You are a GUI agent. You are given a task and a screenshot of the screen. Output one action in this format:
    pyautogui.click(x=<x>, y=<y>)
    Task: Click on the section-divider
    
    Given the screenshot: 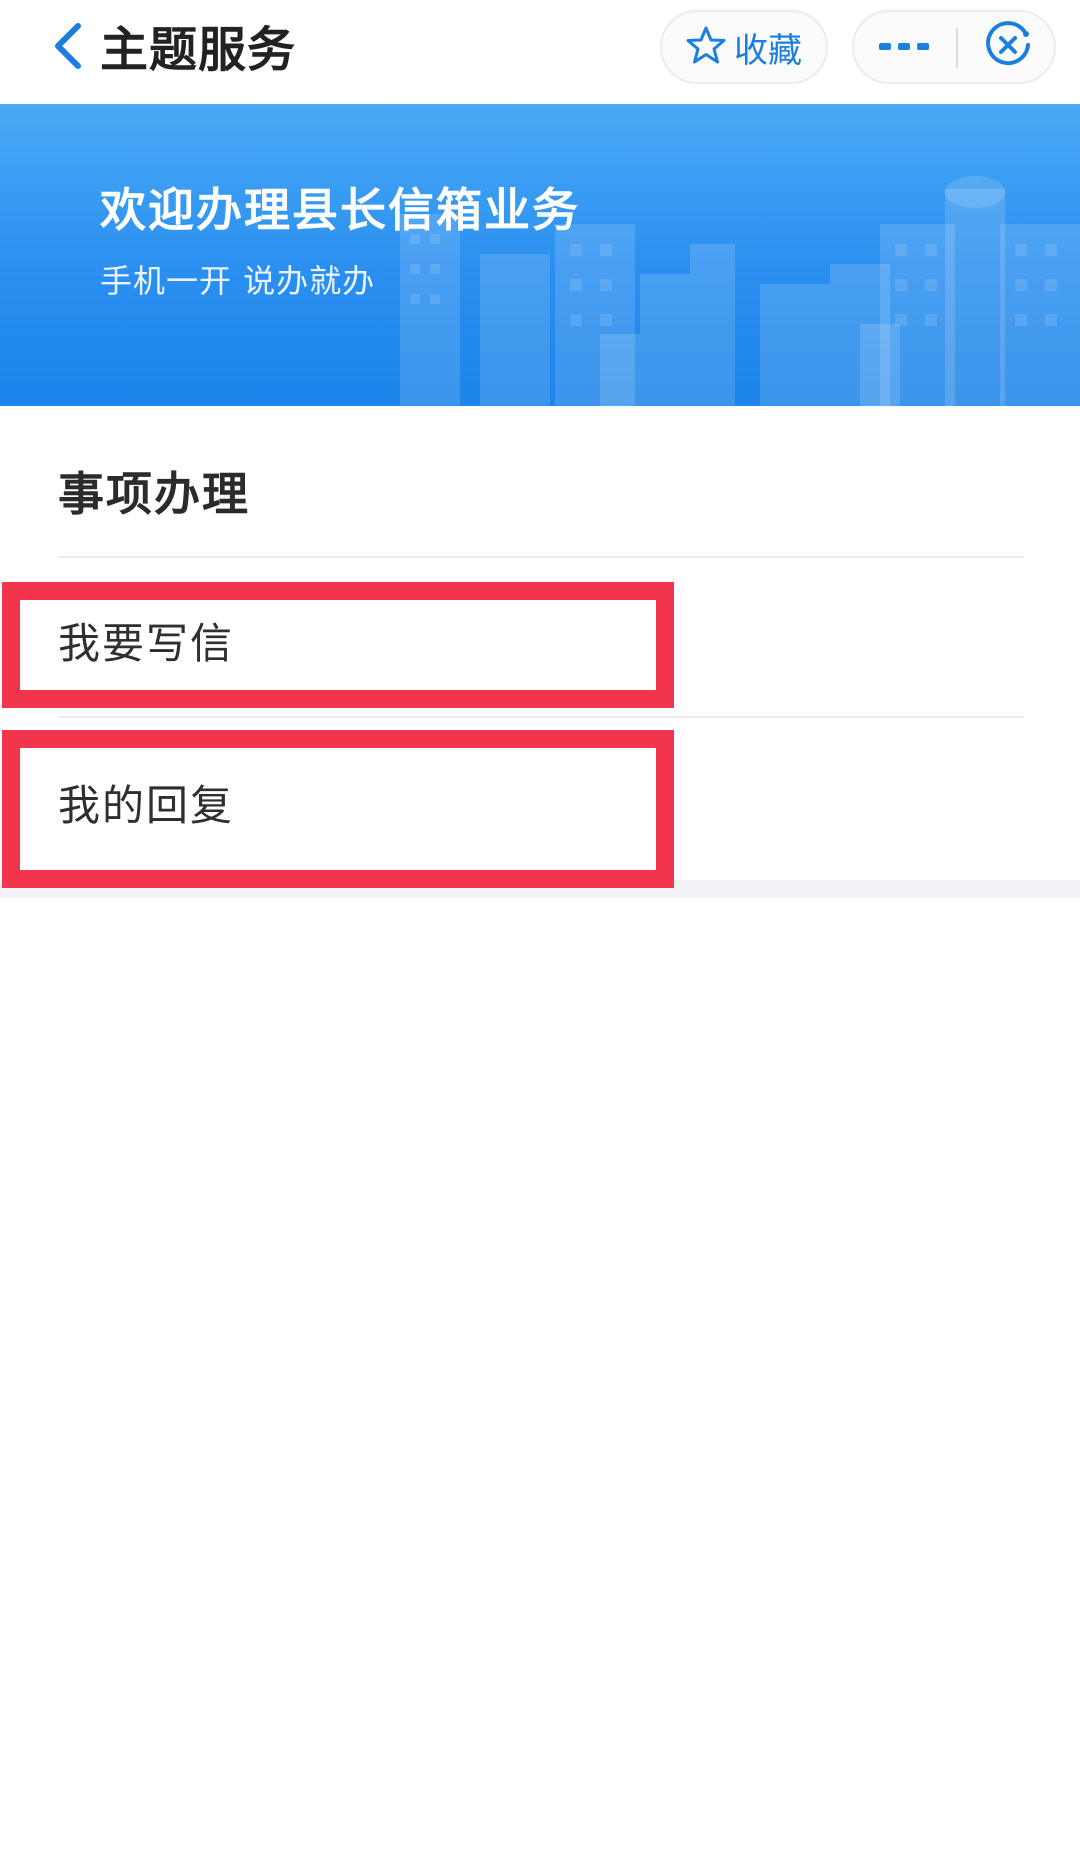 What is the action you would take?
    pyautogui.click(x=541, y=557)
    